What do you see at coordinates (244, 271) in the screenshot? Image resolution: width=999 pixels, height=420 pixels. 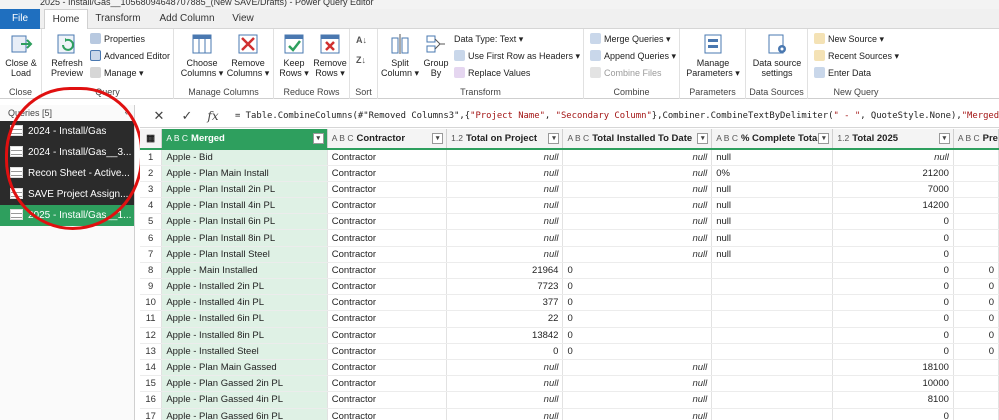 I see `cell-merged: Apple - Main Installed` at bounding box center [244, 271].